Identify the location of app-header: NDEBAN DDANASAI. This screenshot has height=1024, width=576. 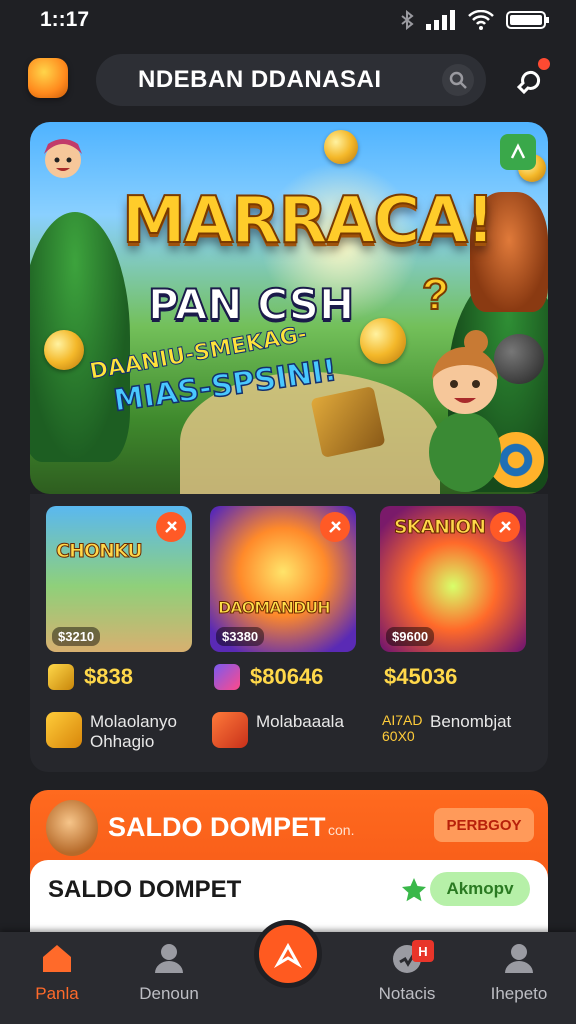
(288, 80).